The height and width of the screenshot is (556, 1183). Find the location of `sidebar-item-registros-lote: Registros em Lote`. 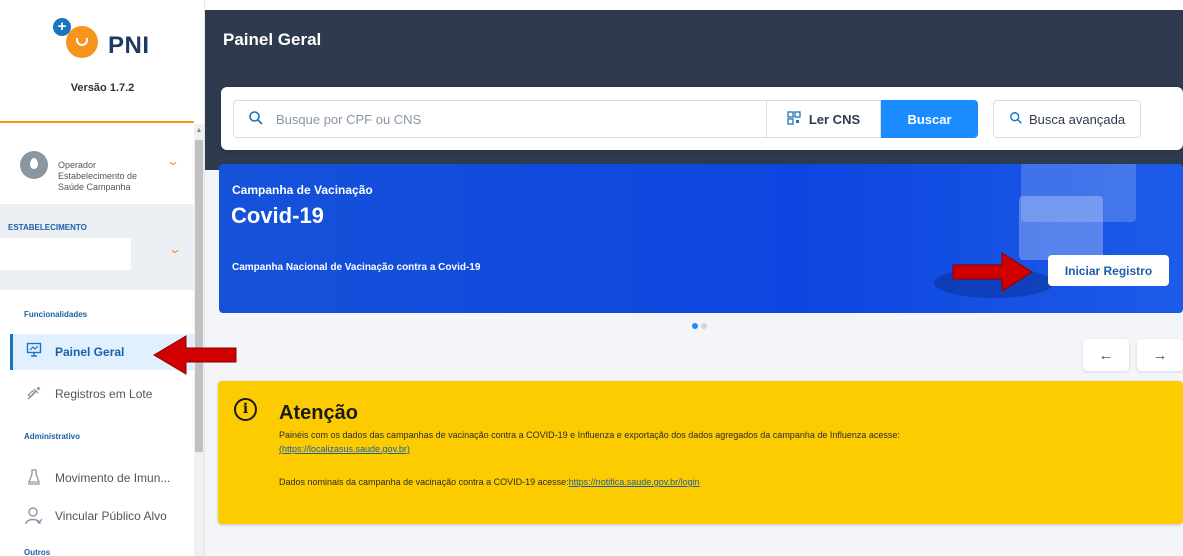

sidebar-item-registros-lote: Registros em Lote is located at coordinates (102, 394).